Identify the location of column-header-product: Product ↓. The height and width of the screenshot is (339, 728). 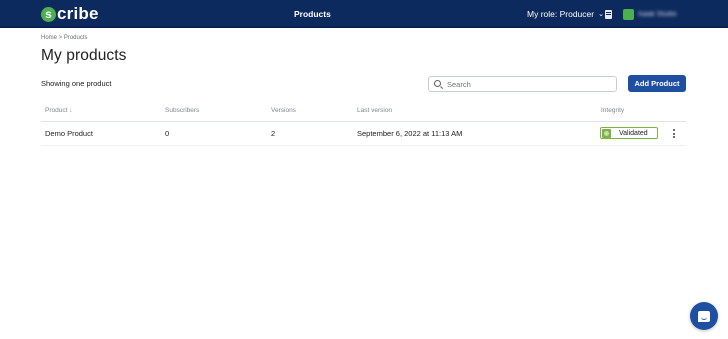
(58, 110).